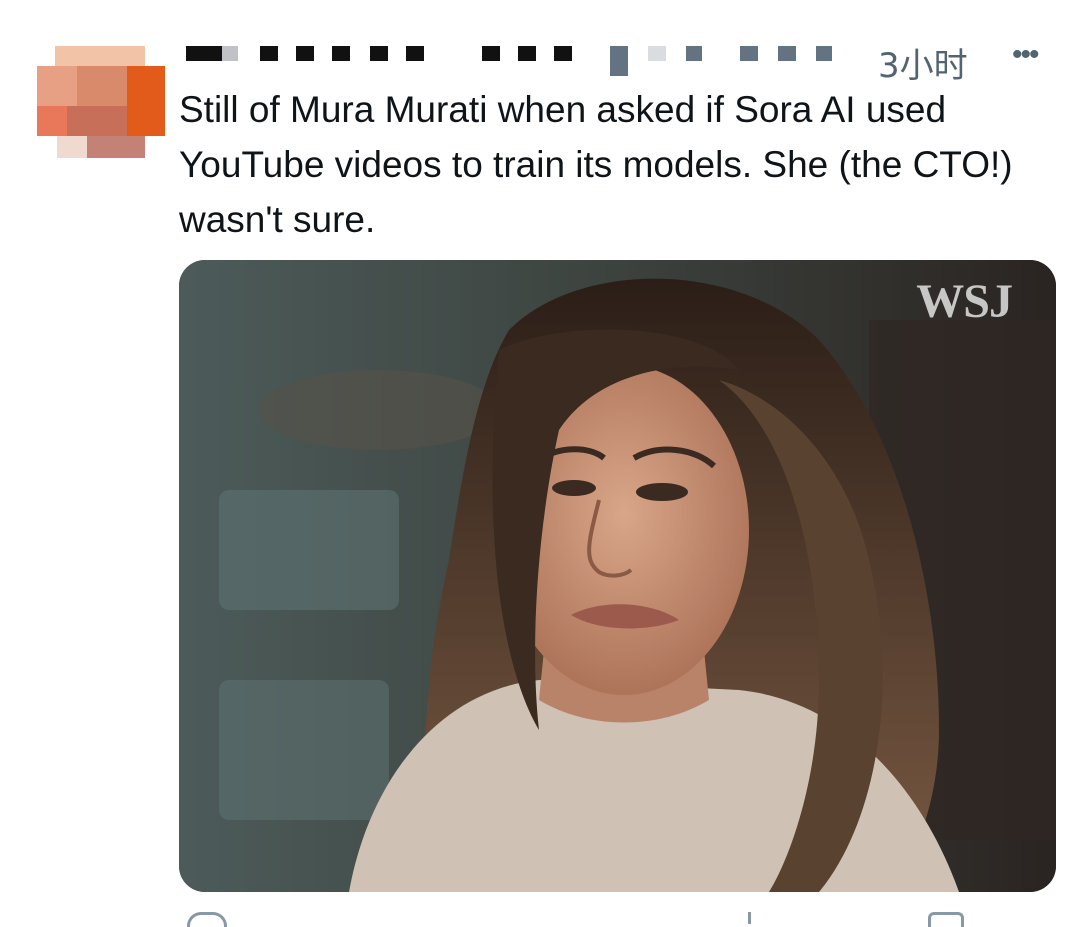  Describe the element at coordinates (620, 62) in the screenshot. I see `tweet-header: 3小时 •••` at that location.